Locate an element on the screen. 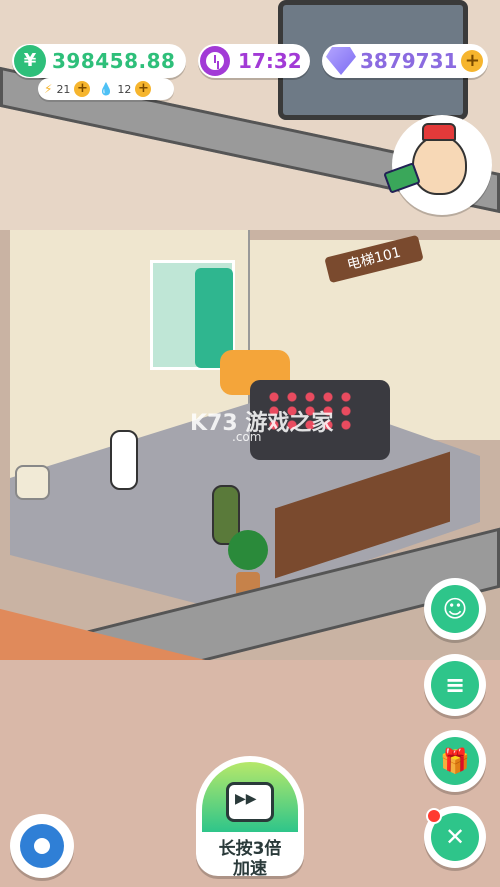 Image resolution: width=500 pixels, height=887 pixels. gift-icon: 🎁 is located at coordinates (455, 761).